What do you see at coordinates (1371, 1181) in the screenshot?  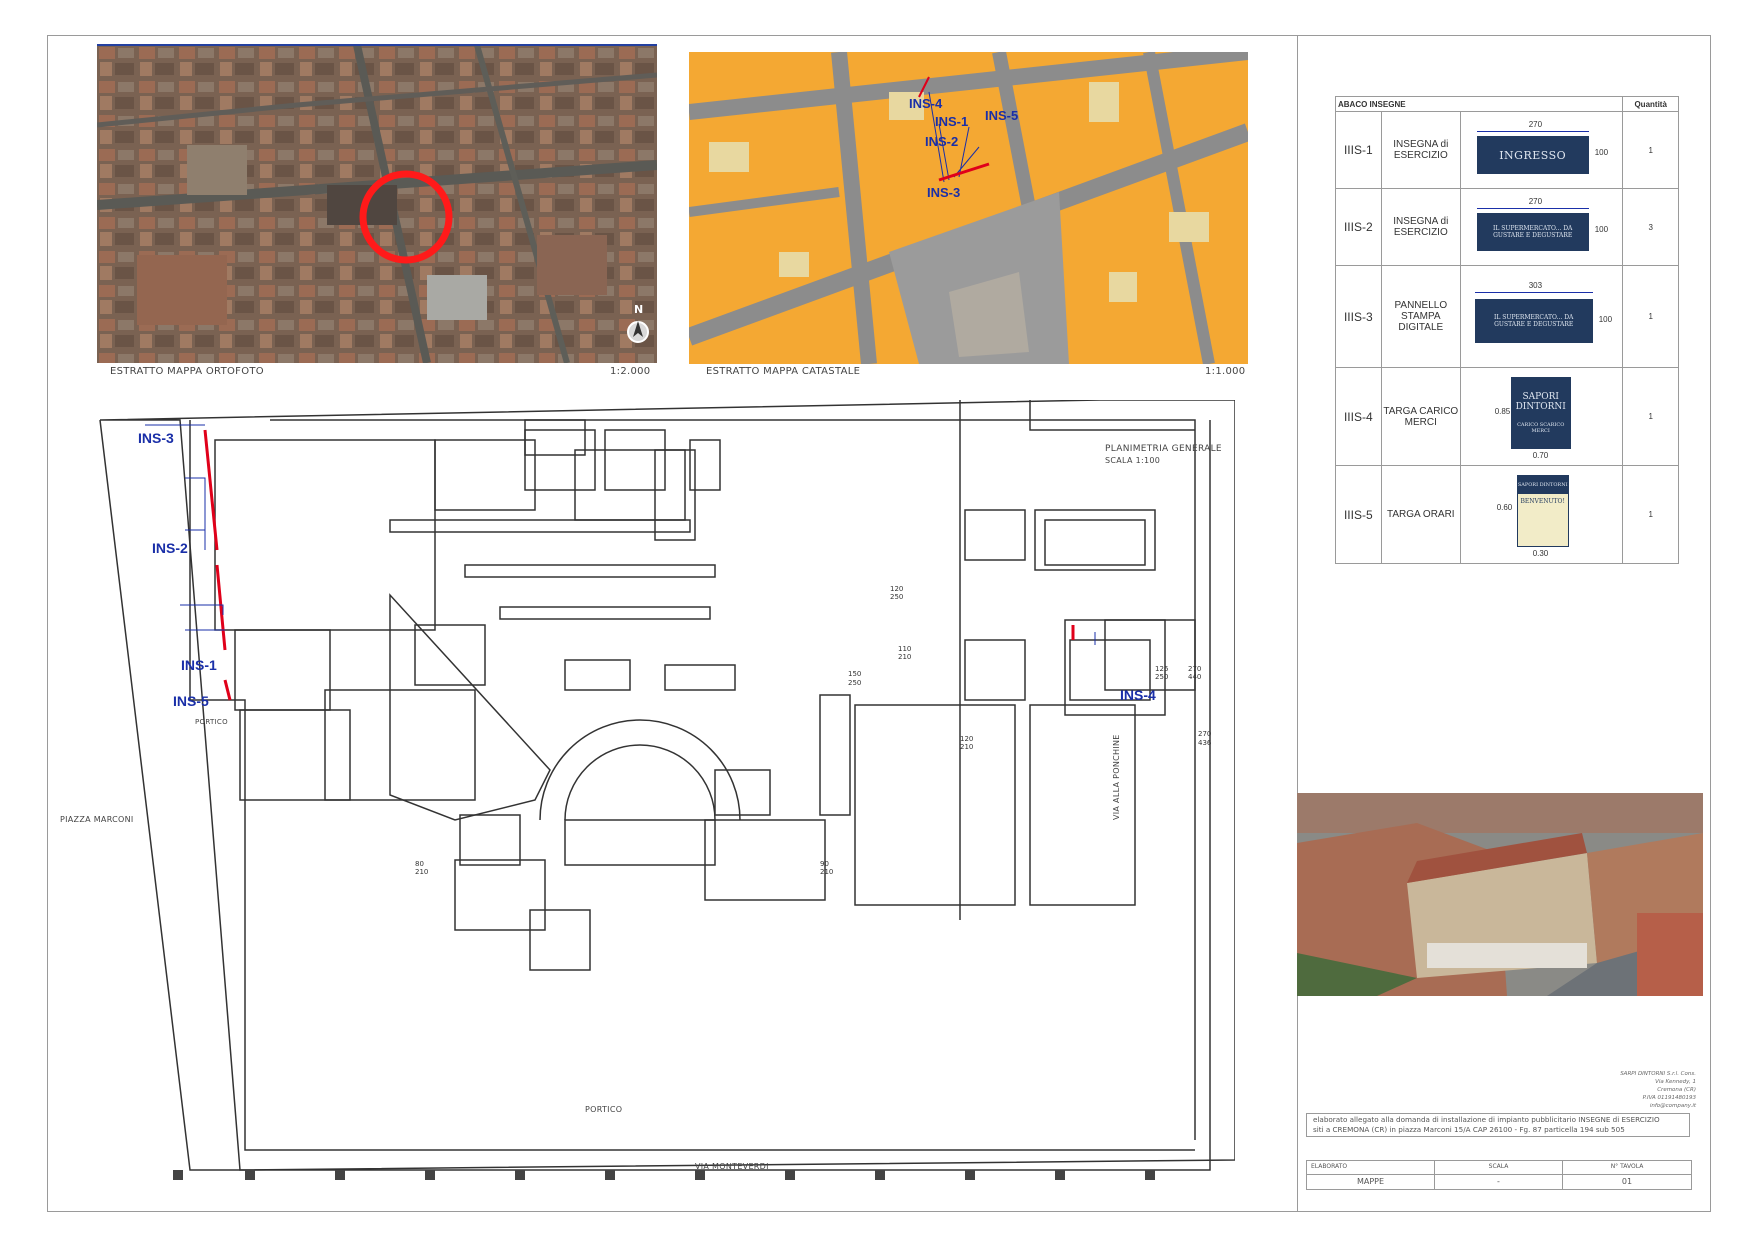 I see `tb-value-elaborato: MAPPE` at bounding box center [1371, 1181].